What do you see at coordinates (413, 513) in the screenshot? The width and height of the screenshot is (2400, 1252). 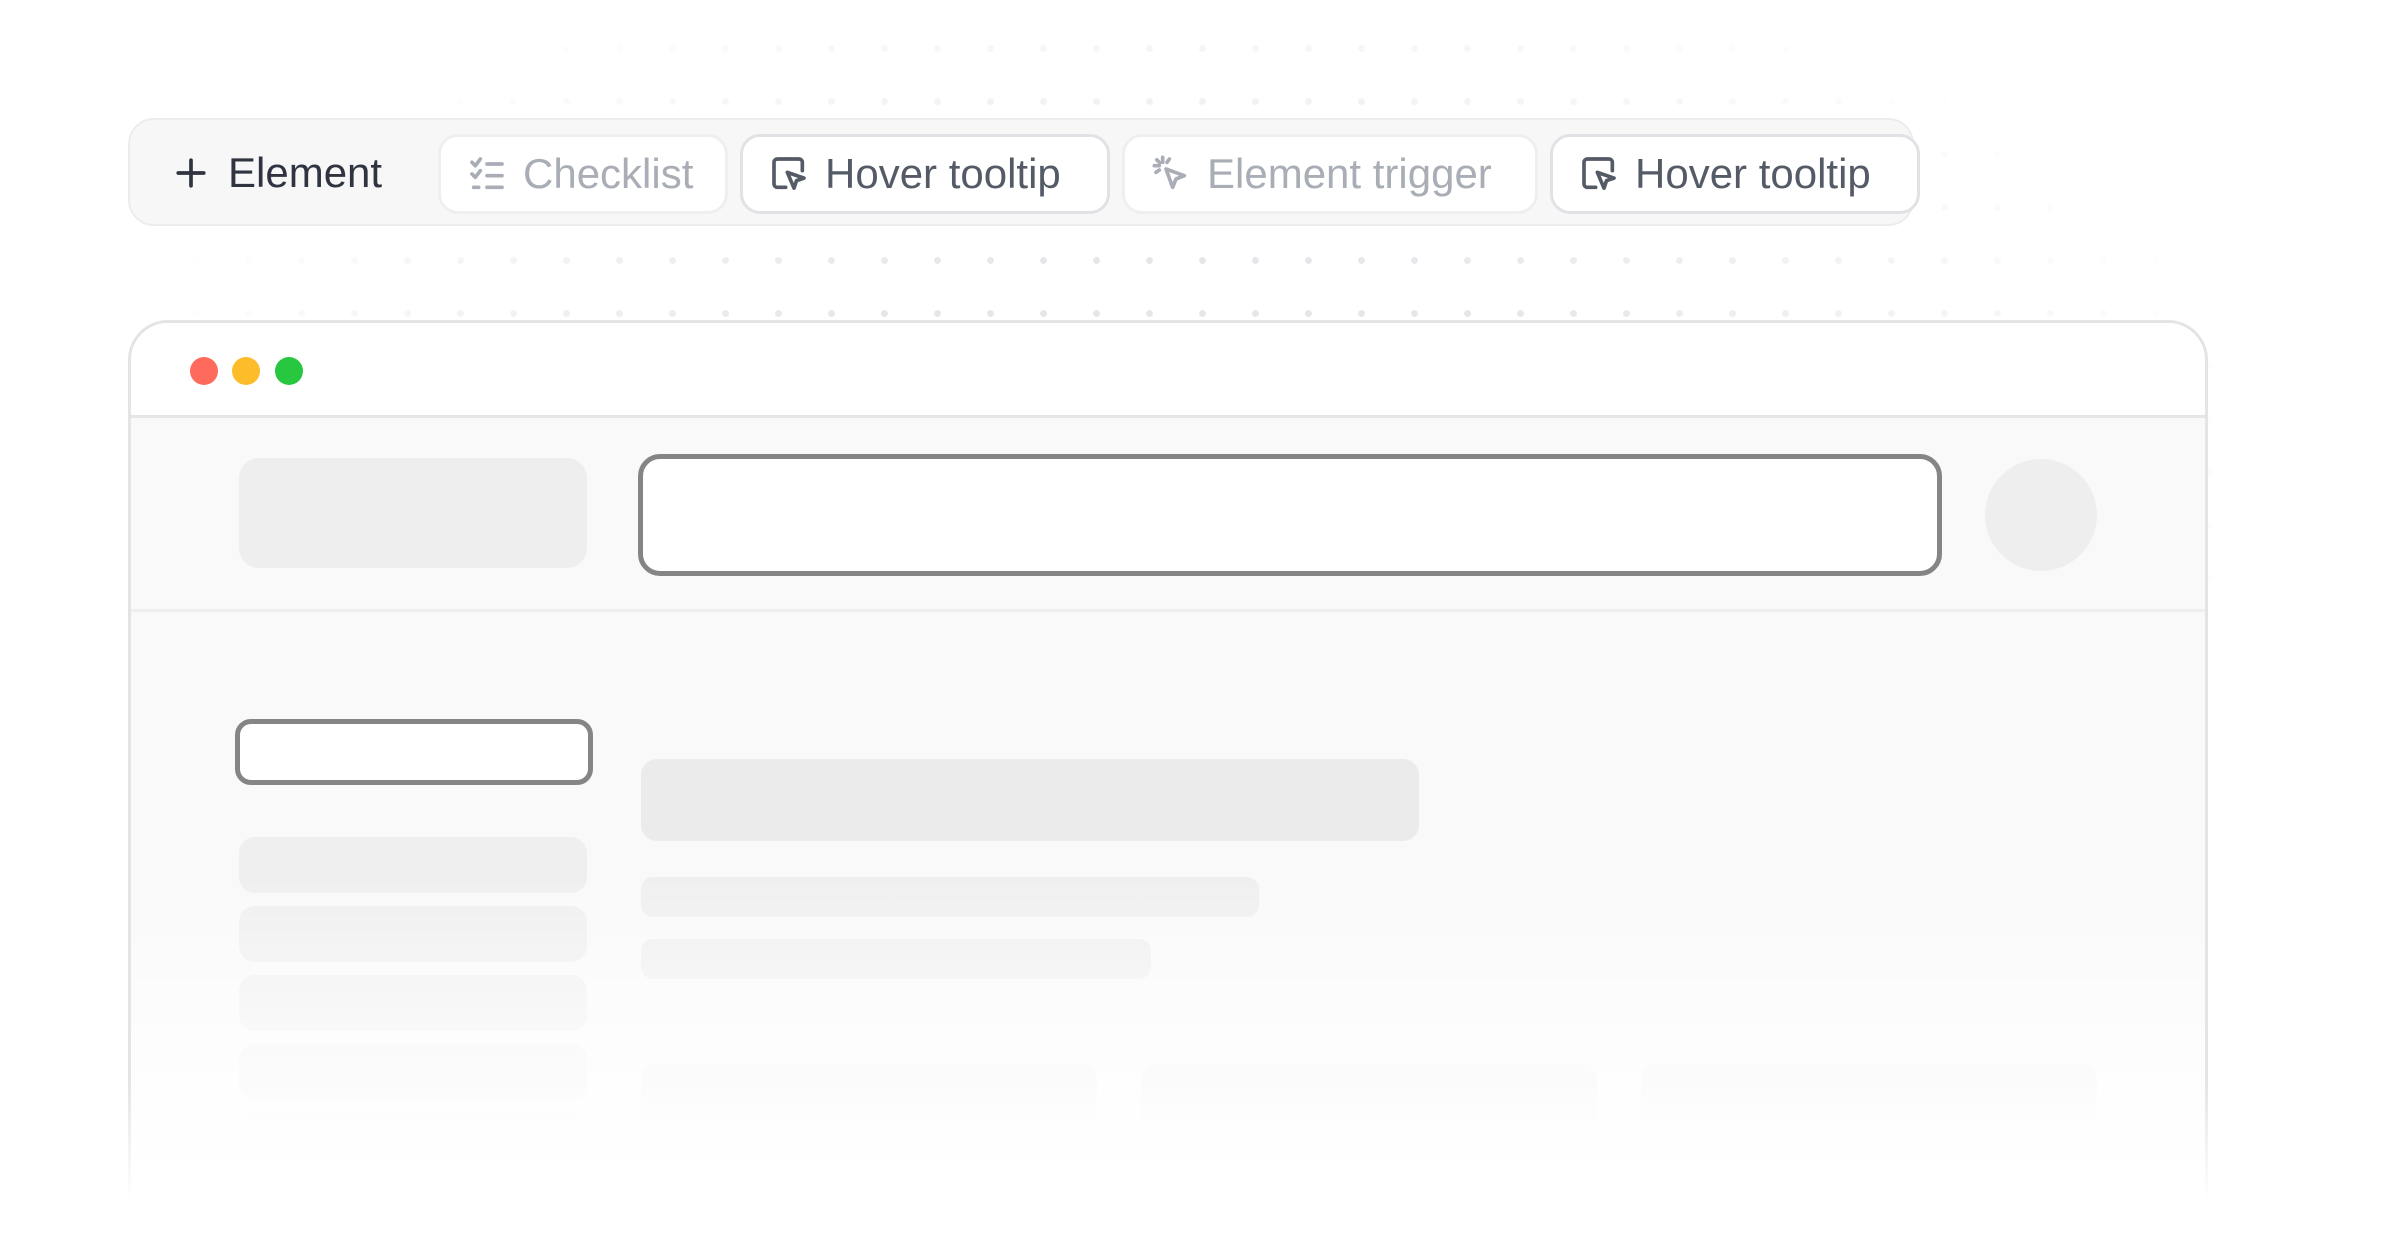 I see `logo-placeholder` at bounding box center [413, 513].